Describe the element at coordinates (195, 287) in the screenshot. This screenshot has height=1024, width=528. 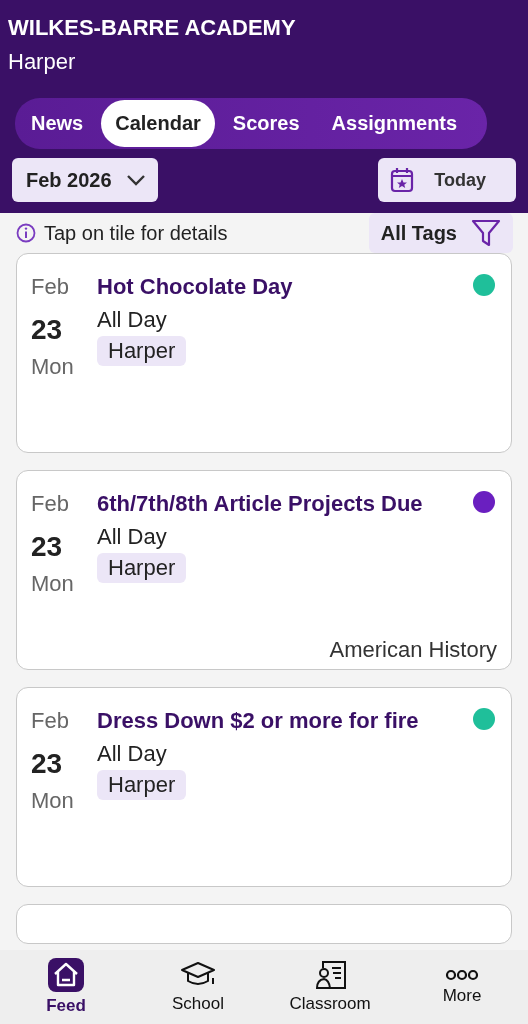
I see `event-title: Hot Chocolate Day` at that location.